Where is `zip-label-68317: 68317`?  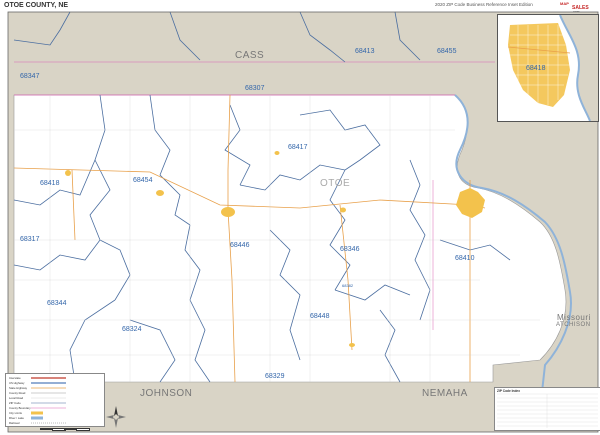
zip-label-68317: 68317 is located at coordinates (30, 239).